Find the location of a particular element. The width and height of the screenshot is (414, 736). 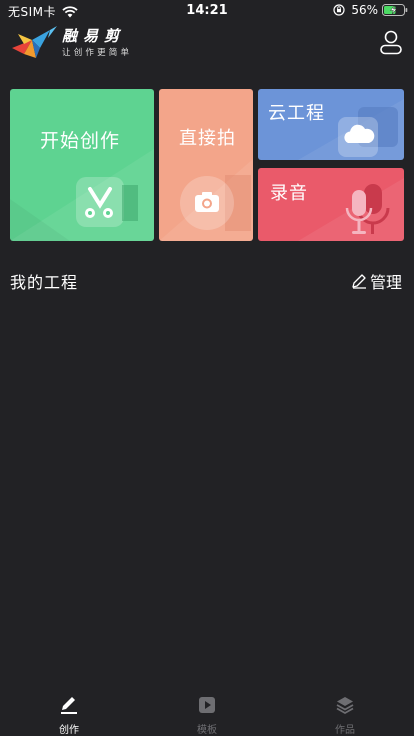

start-create-tile: 开始创作 is located at coordinates (82, 165).